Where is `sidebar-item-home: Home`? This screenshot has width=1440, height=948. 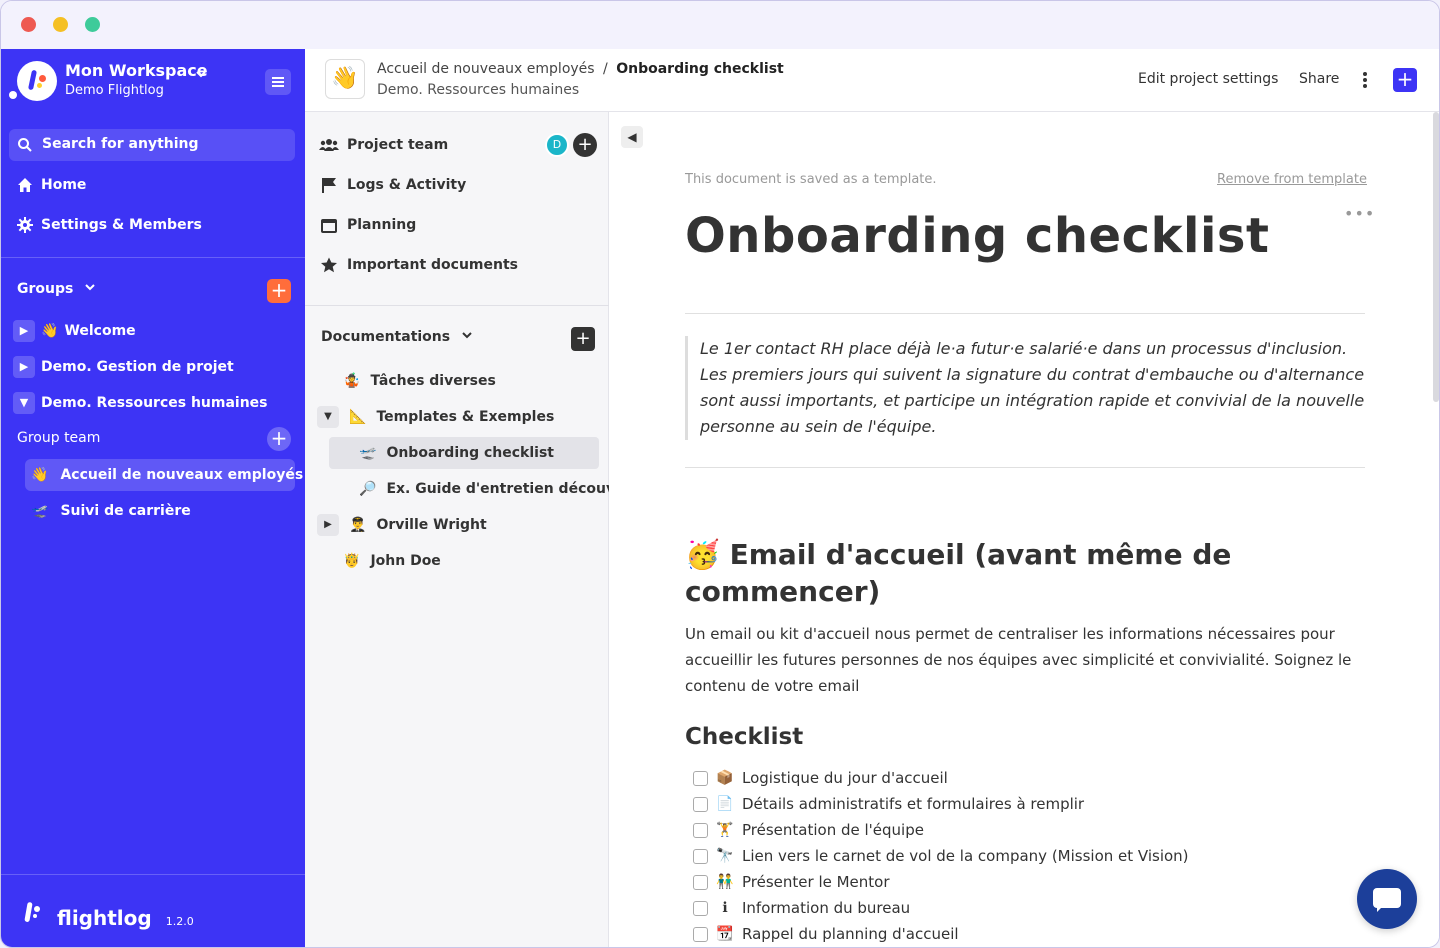
sidebar-item-home: Home is located at coordinates (51, 185).